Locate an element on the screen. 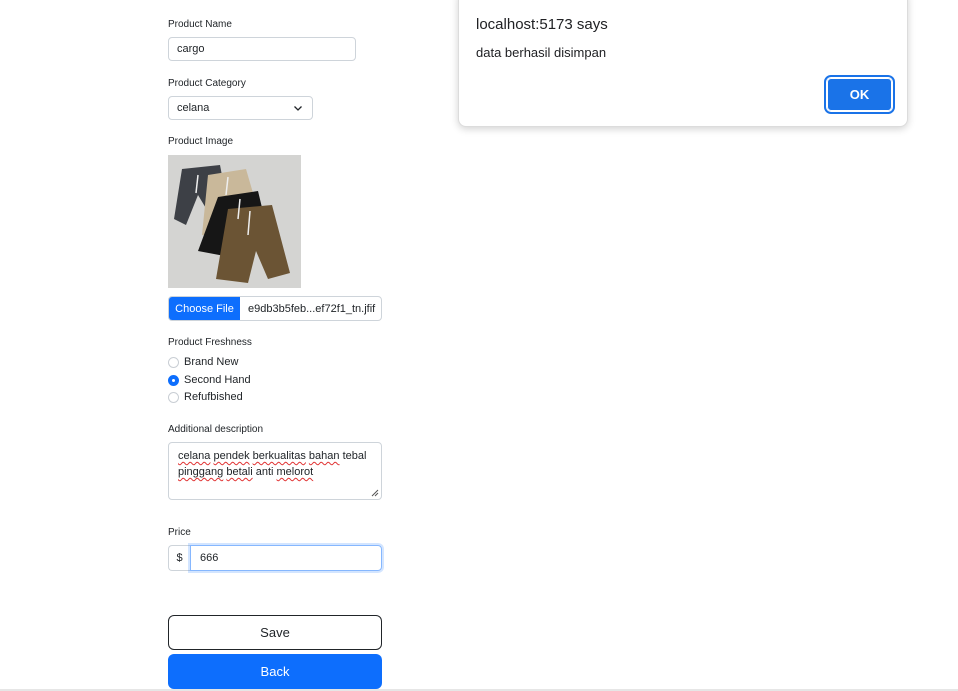 This screenshot has width=958, height=691. product-image-file-input: Choose File e9db3b5feb...ef72f1_tn.jfif is located at coordinates (275, 308).